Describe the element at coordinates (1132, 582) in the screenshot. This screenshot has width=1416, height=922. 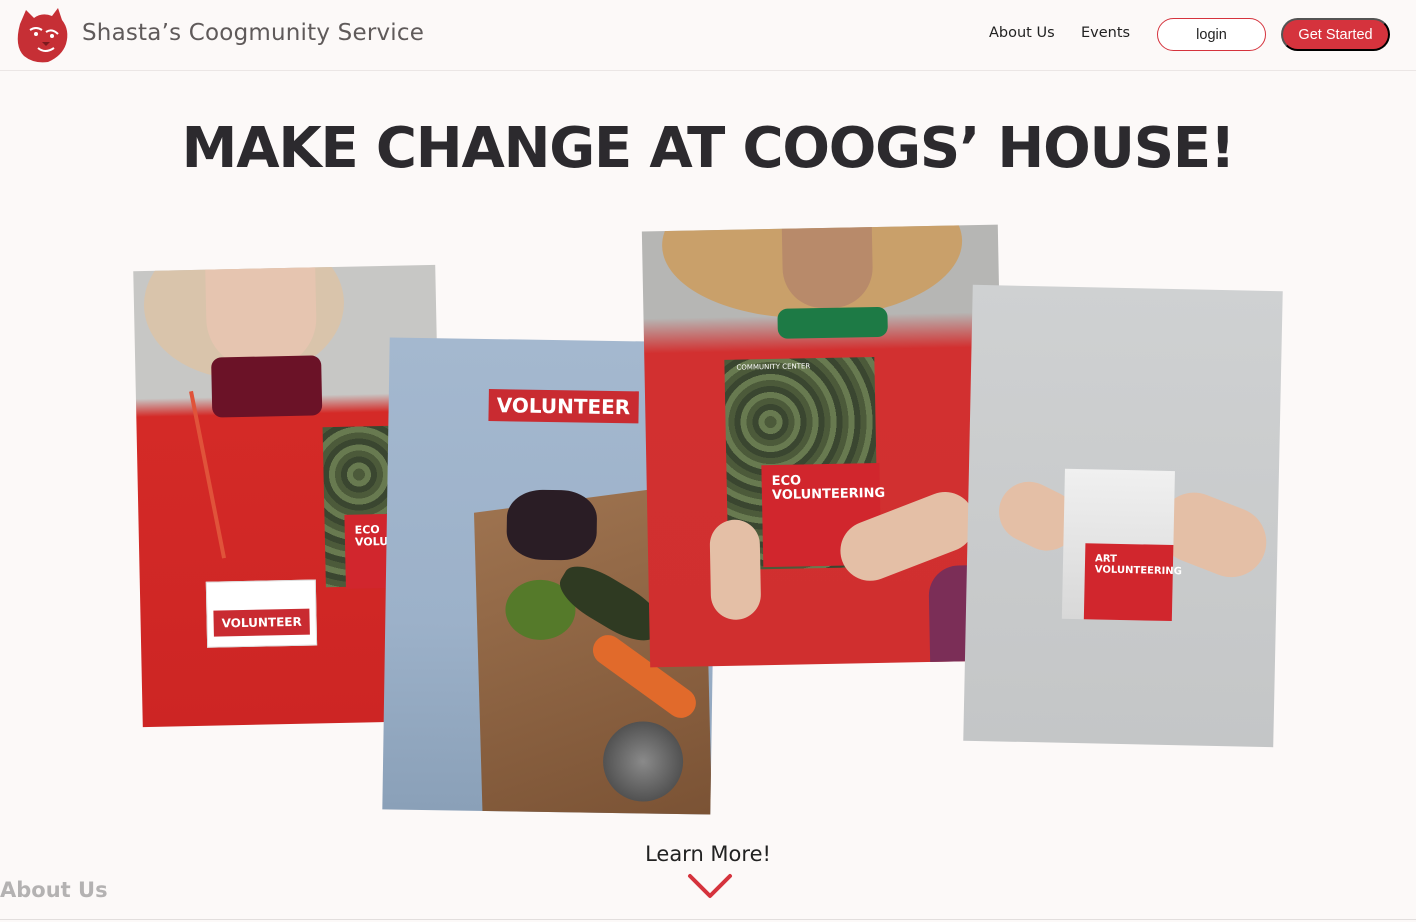
I see `art-card-title: ART VOLUNTEERING` at that location.